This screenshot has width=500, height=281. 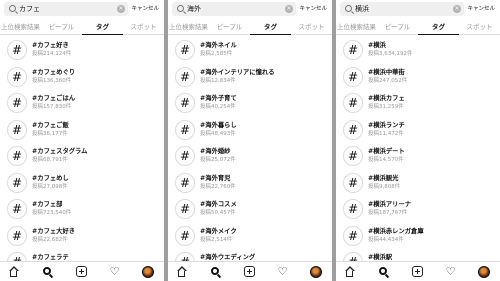 What do you see at coordinates (418, 210) in the screenshot?
I see `hashtag-result-item: # #横浜アリーナ 投稿187,767件` at bounding box center [418, 210].